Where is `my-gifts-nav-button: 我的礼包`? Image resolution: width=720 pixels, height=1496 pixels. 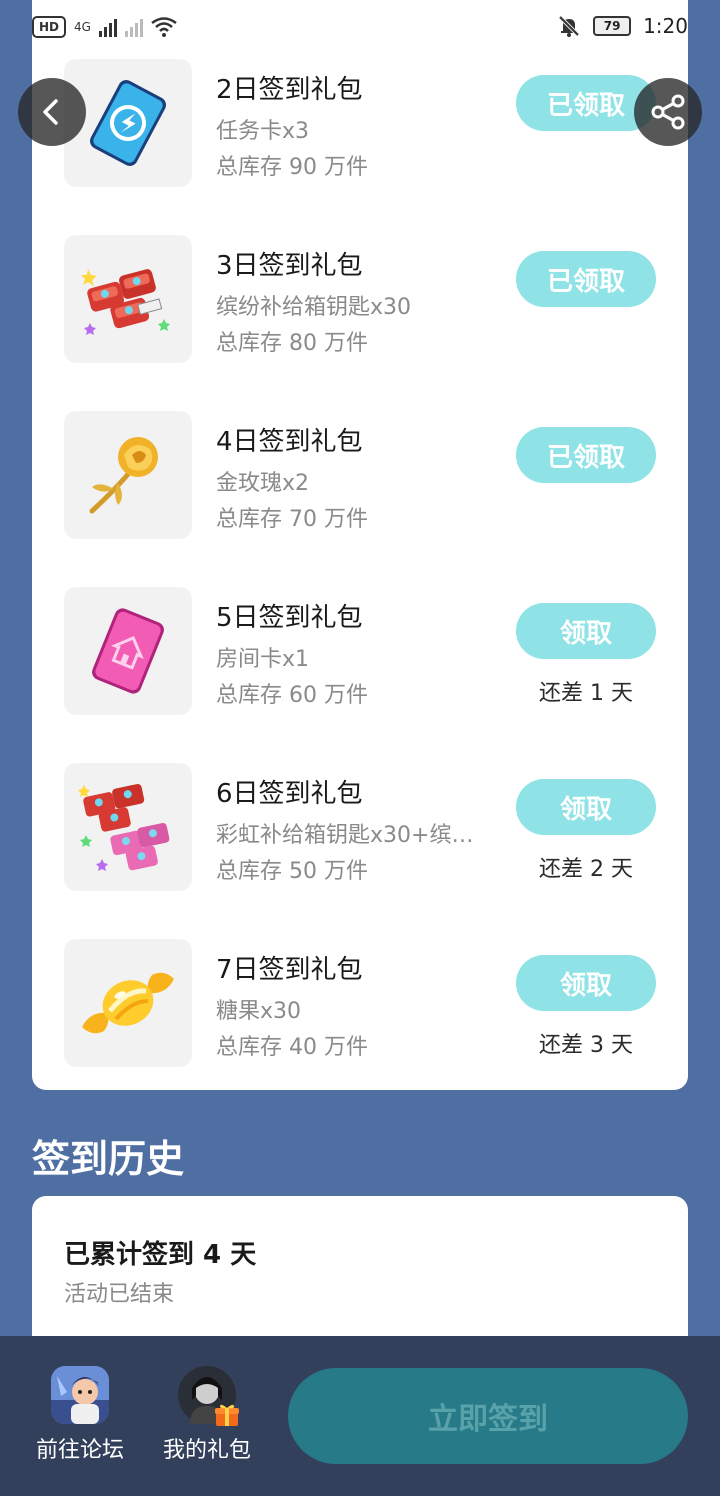
my-gifts-nav-button: 我的礼包 is located at coordinates (207, 1415).